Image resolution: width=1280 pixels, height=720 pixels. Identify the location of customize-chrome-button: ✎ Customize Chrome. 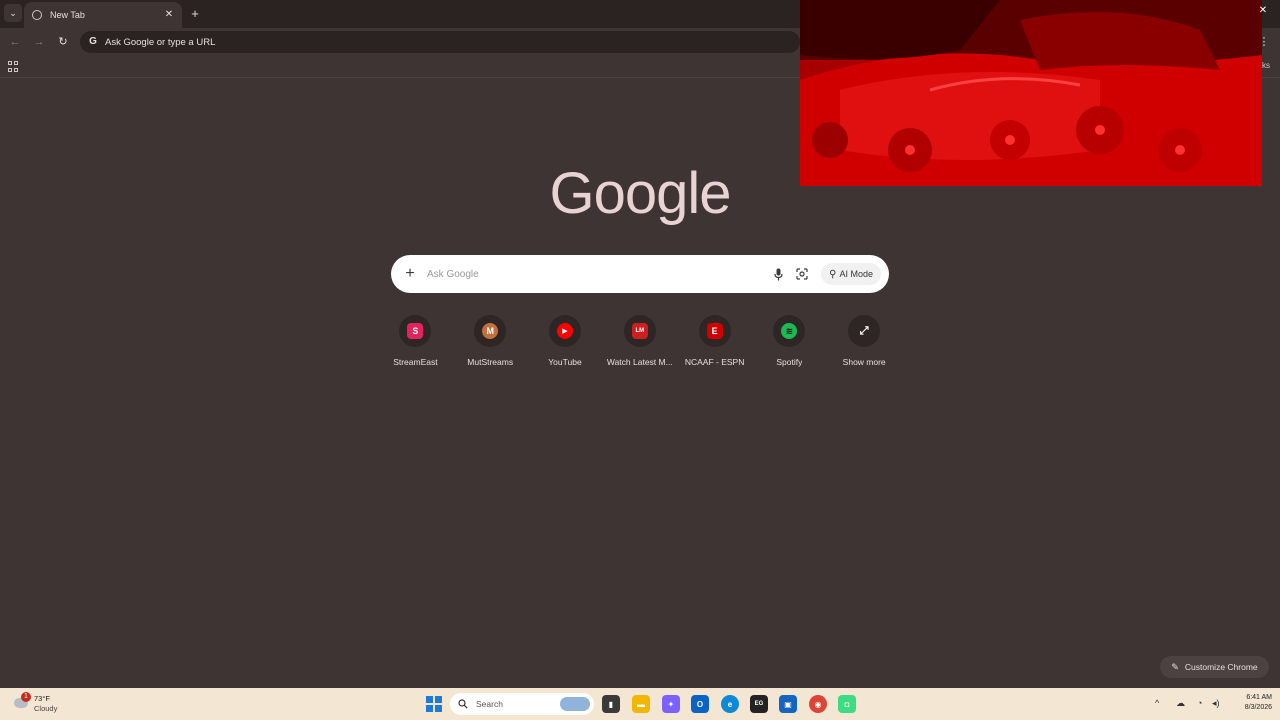
(1214, 667).